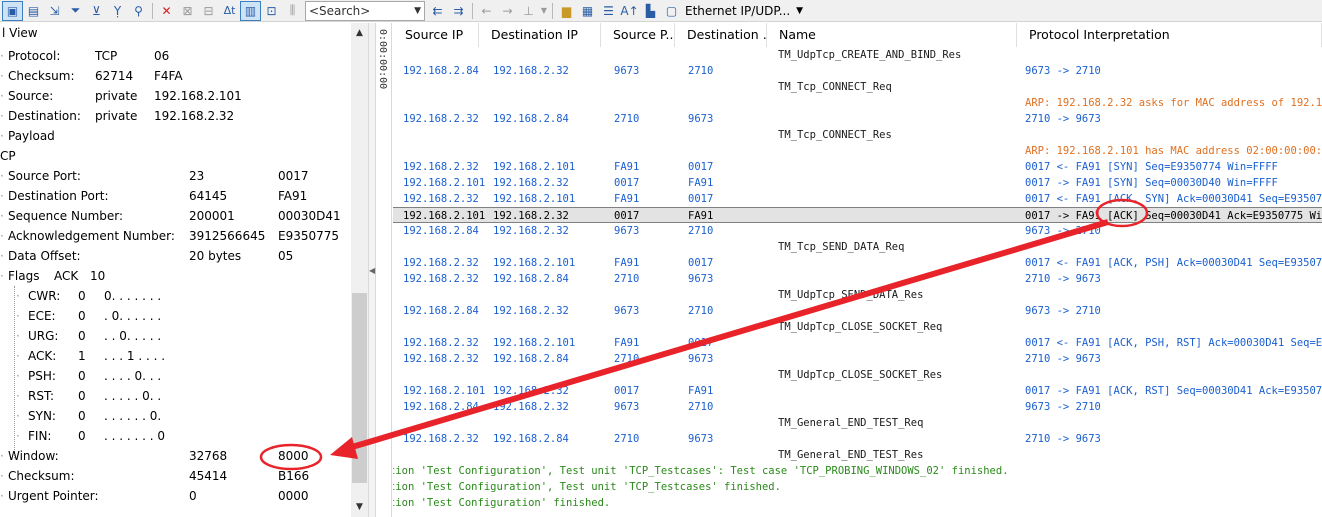  Describe the element at coordinates (441, 343) in the screenshot. I see `source-ip-cell: 192.168.2.32` at that location.